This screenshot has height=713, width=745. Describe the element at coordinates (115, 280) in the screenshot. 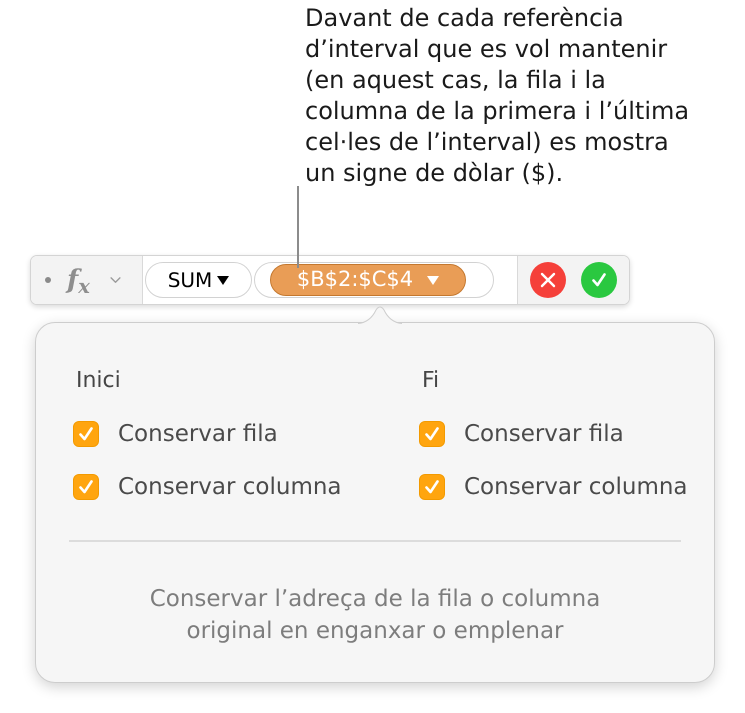

I see `chevron-down-icon` at that location.